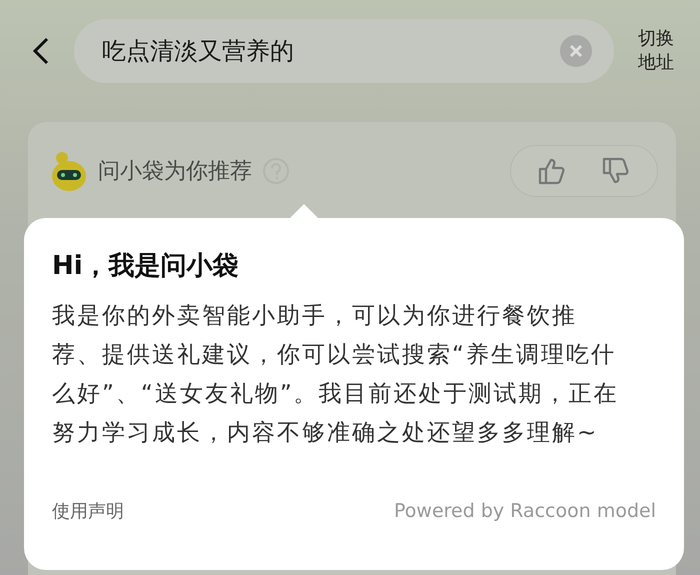 This screenshot has width=700, height=575. What do you see at coordinates (525, 511) in the screenshot?
I see `powered-by-text: Powered by Raccoon model` at bounding box center [525, 511].